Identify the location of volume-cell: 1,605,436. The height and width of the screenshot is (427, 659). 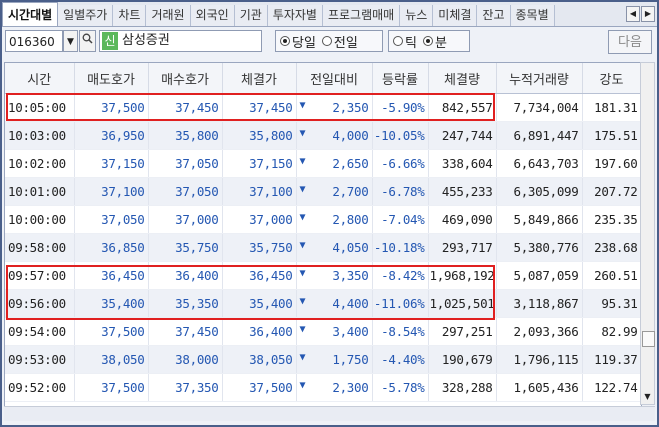
(539, 387).